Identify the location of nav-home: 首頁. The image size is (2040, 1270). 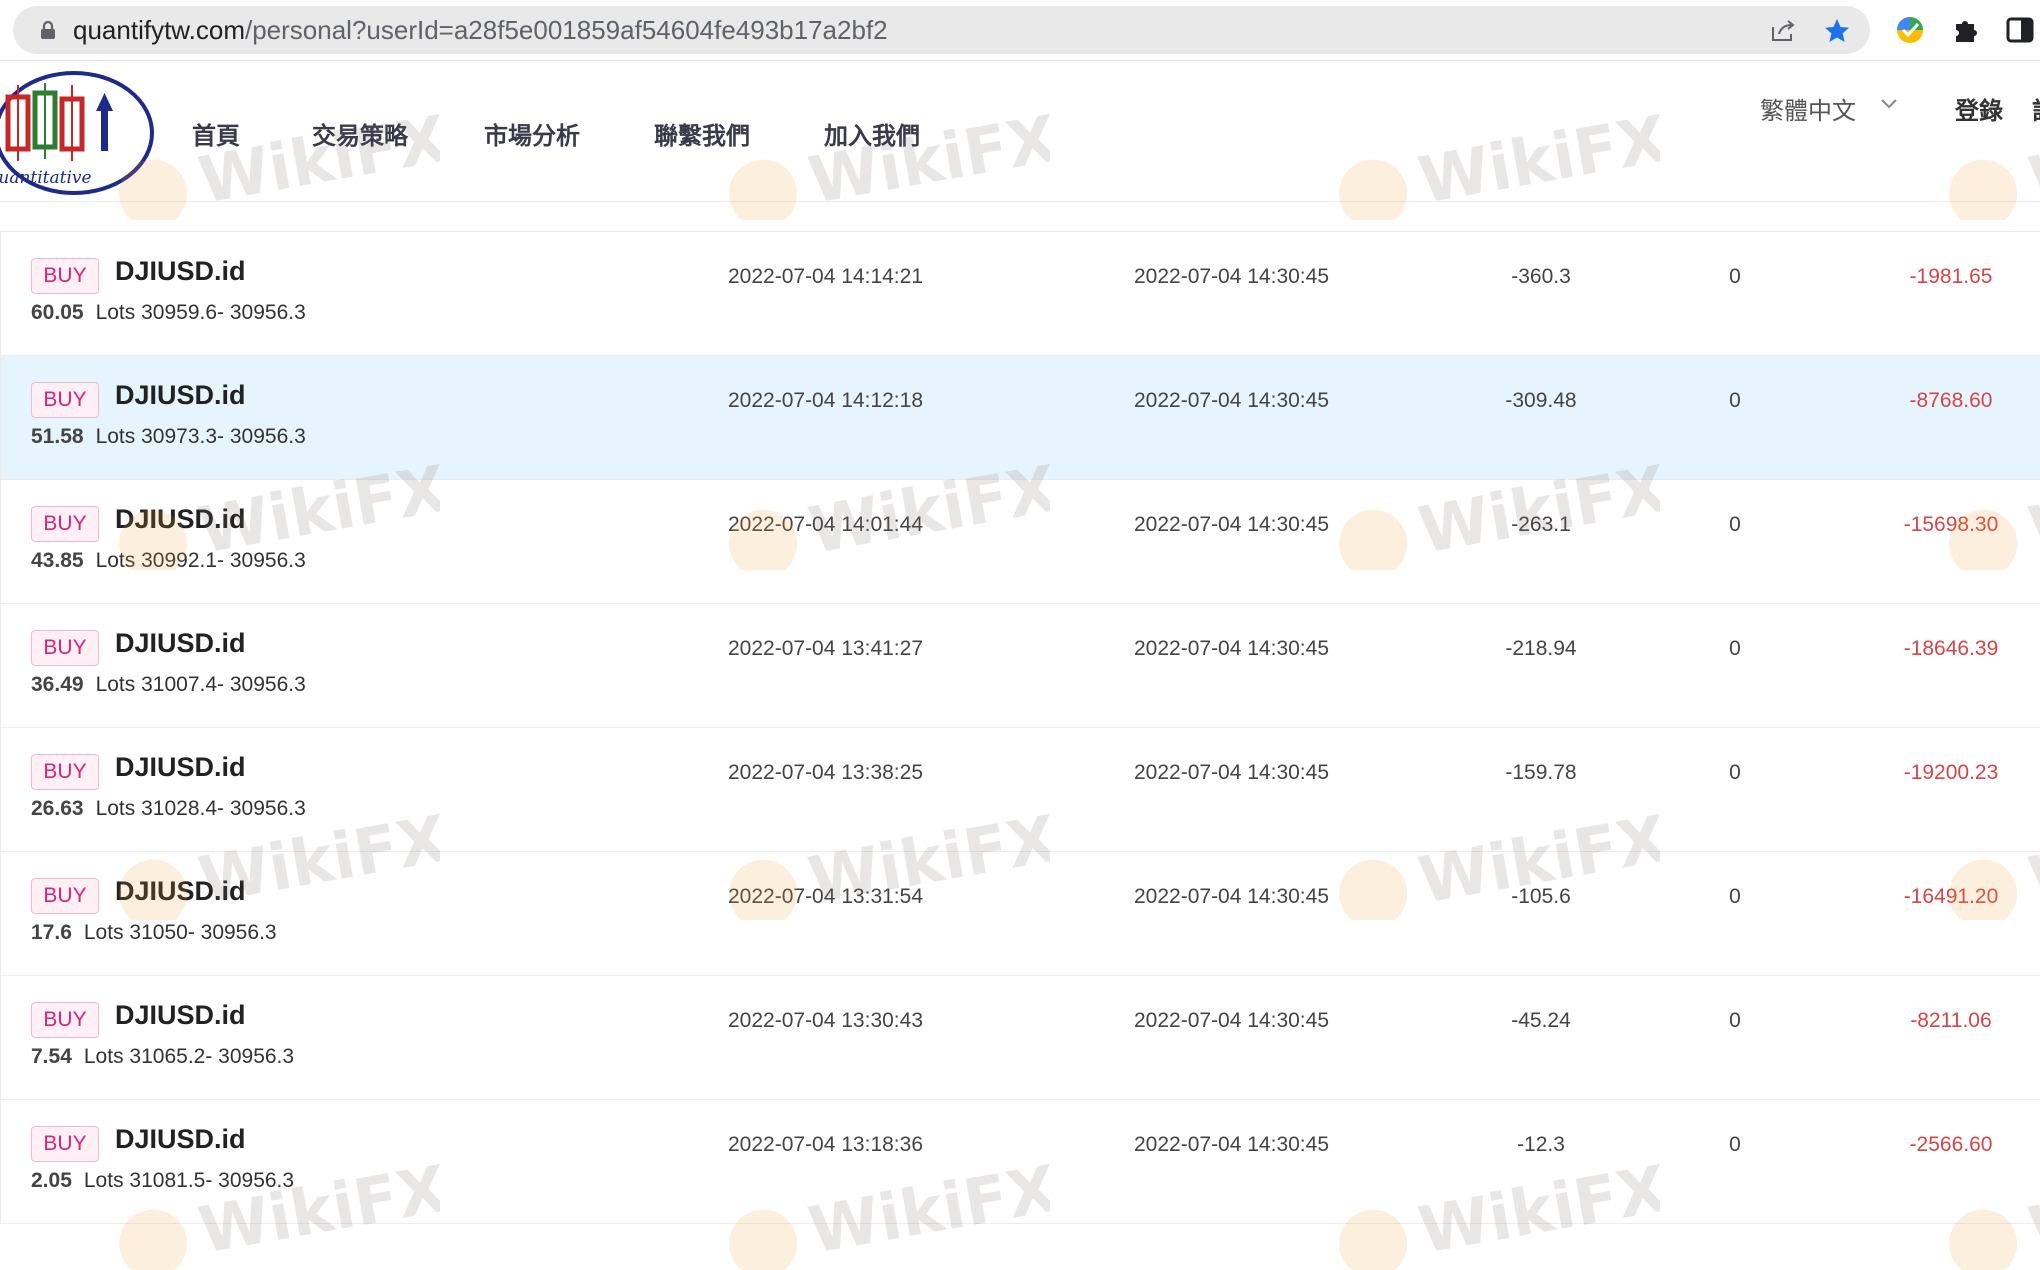
(216, 133).